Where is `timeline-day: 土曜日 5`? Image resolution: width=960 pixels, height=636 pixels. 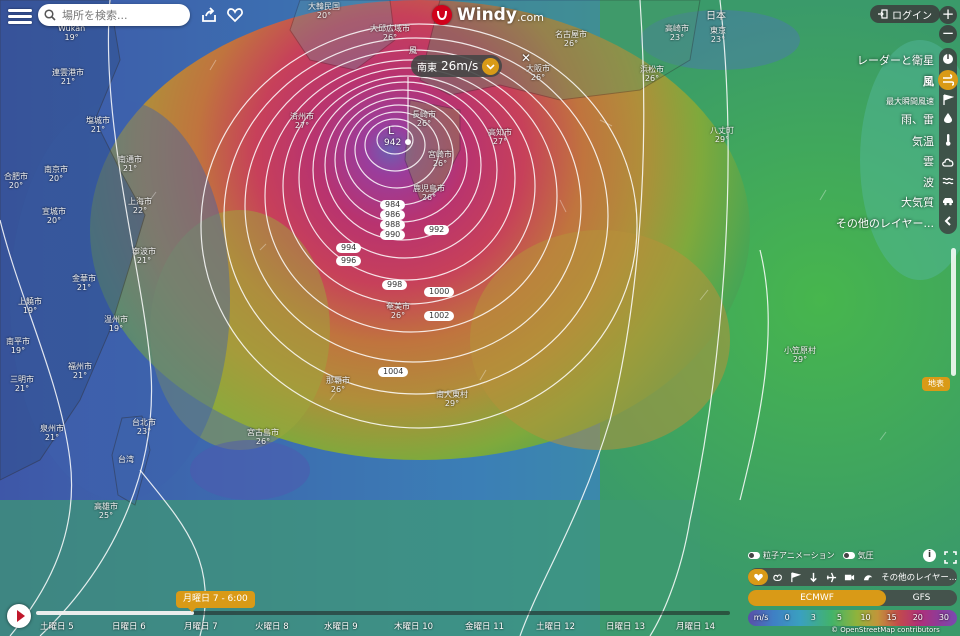 timeline-day: 土曜日 5 is located at coordinates (57, 626).